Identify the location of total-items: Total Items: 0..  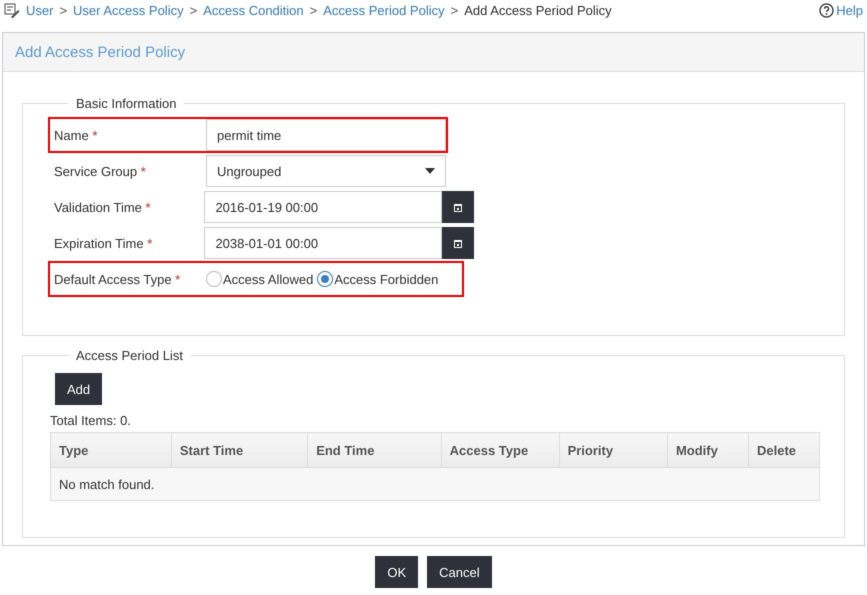
(91, 420).